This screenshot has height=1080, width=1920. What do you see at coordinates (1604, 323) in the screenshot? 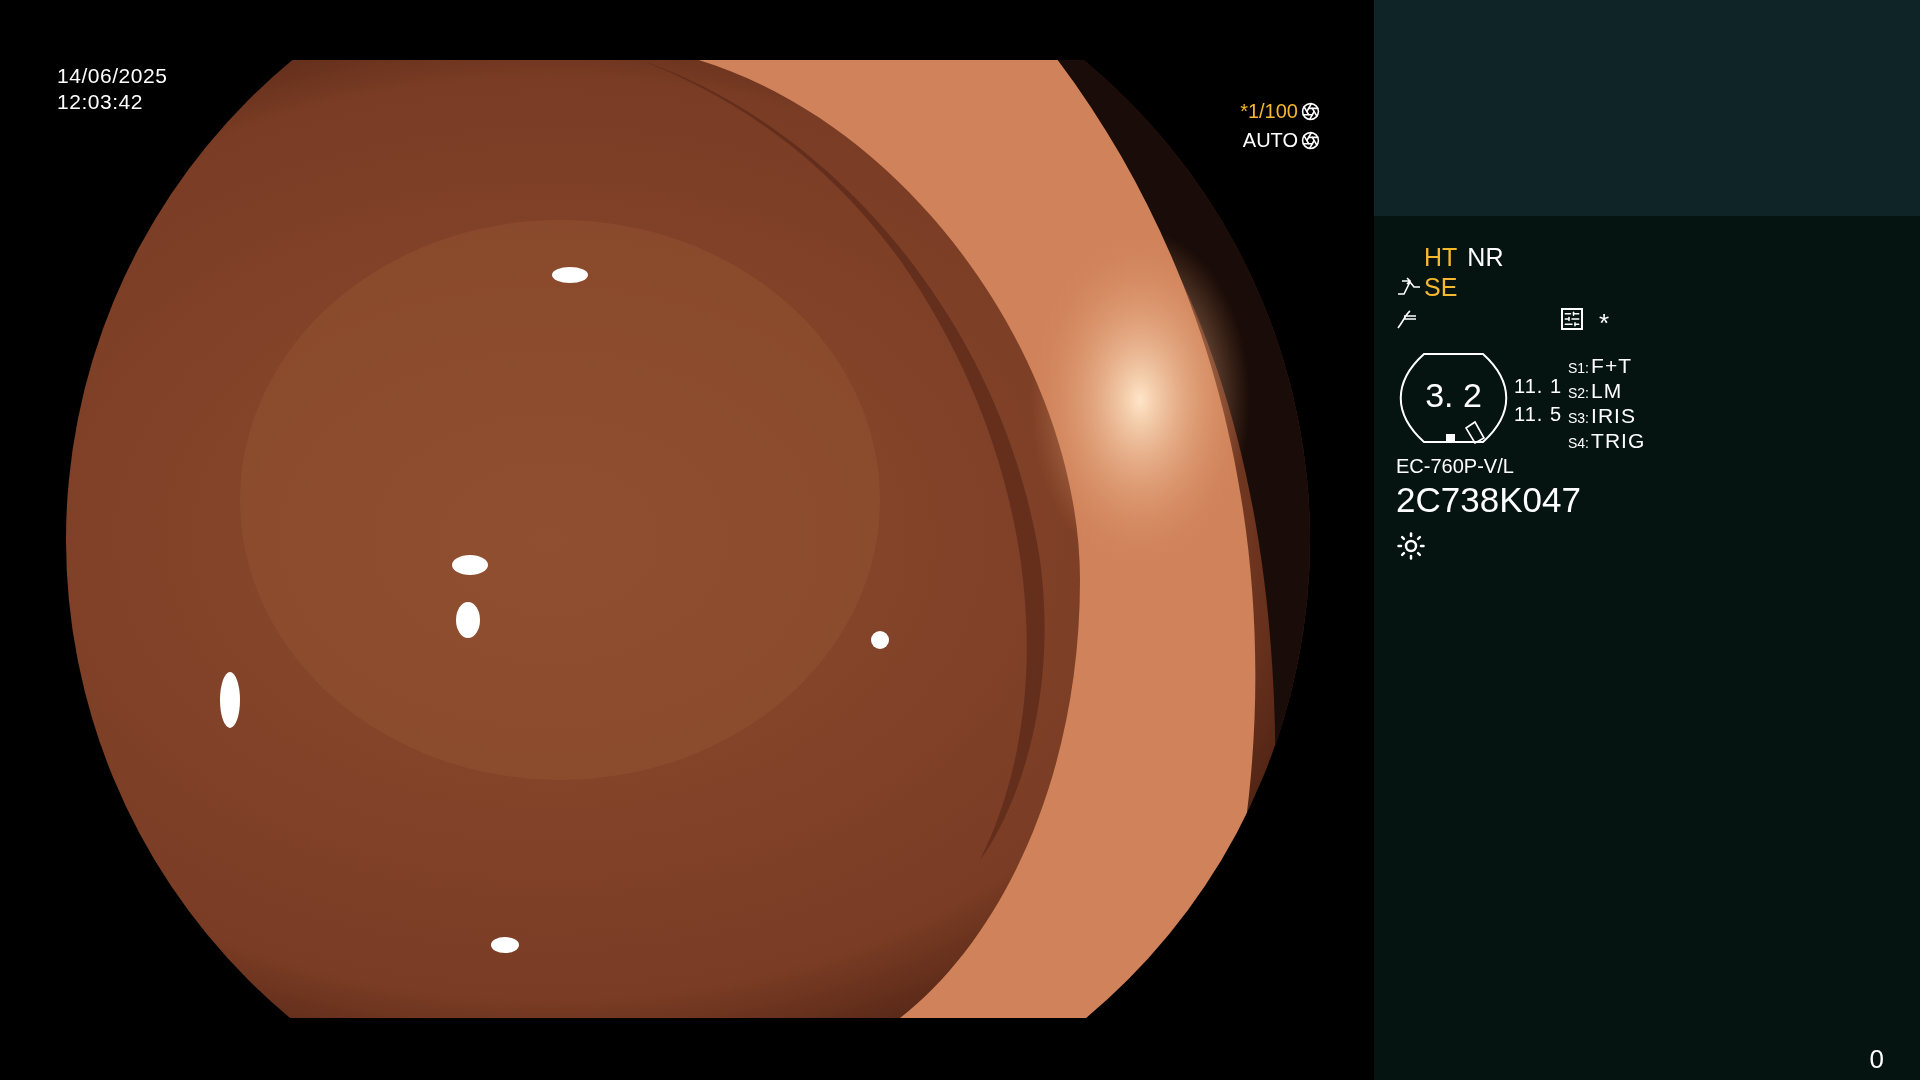
I see `memory-mark: *` at bounding box center [1604, 323].